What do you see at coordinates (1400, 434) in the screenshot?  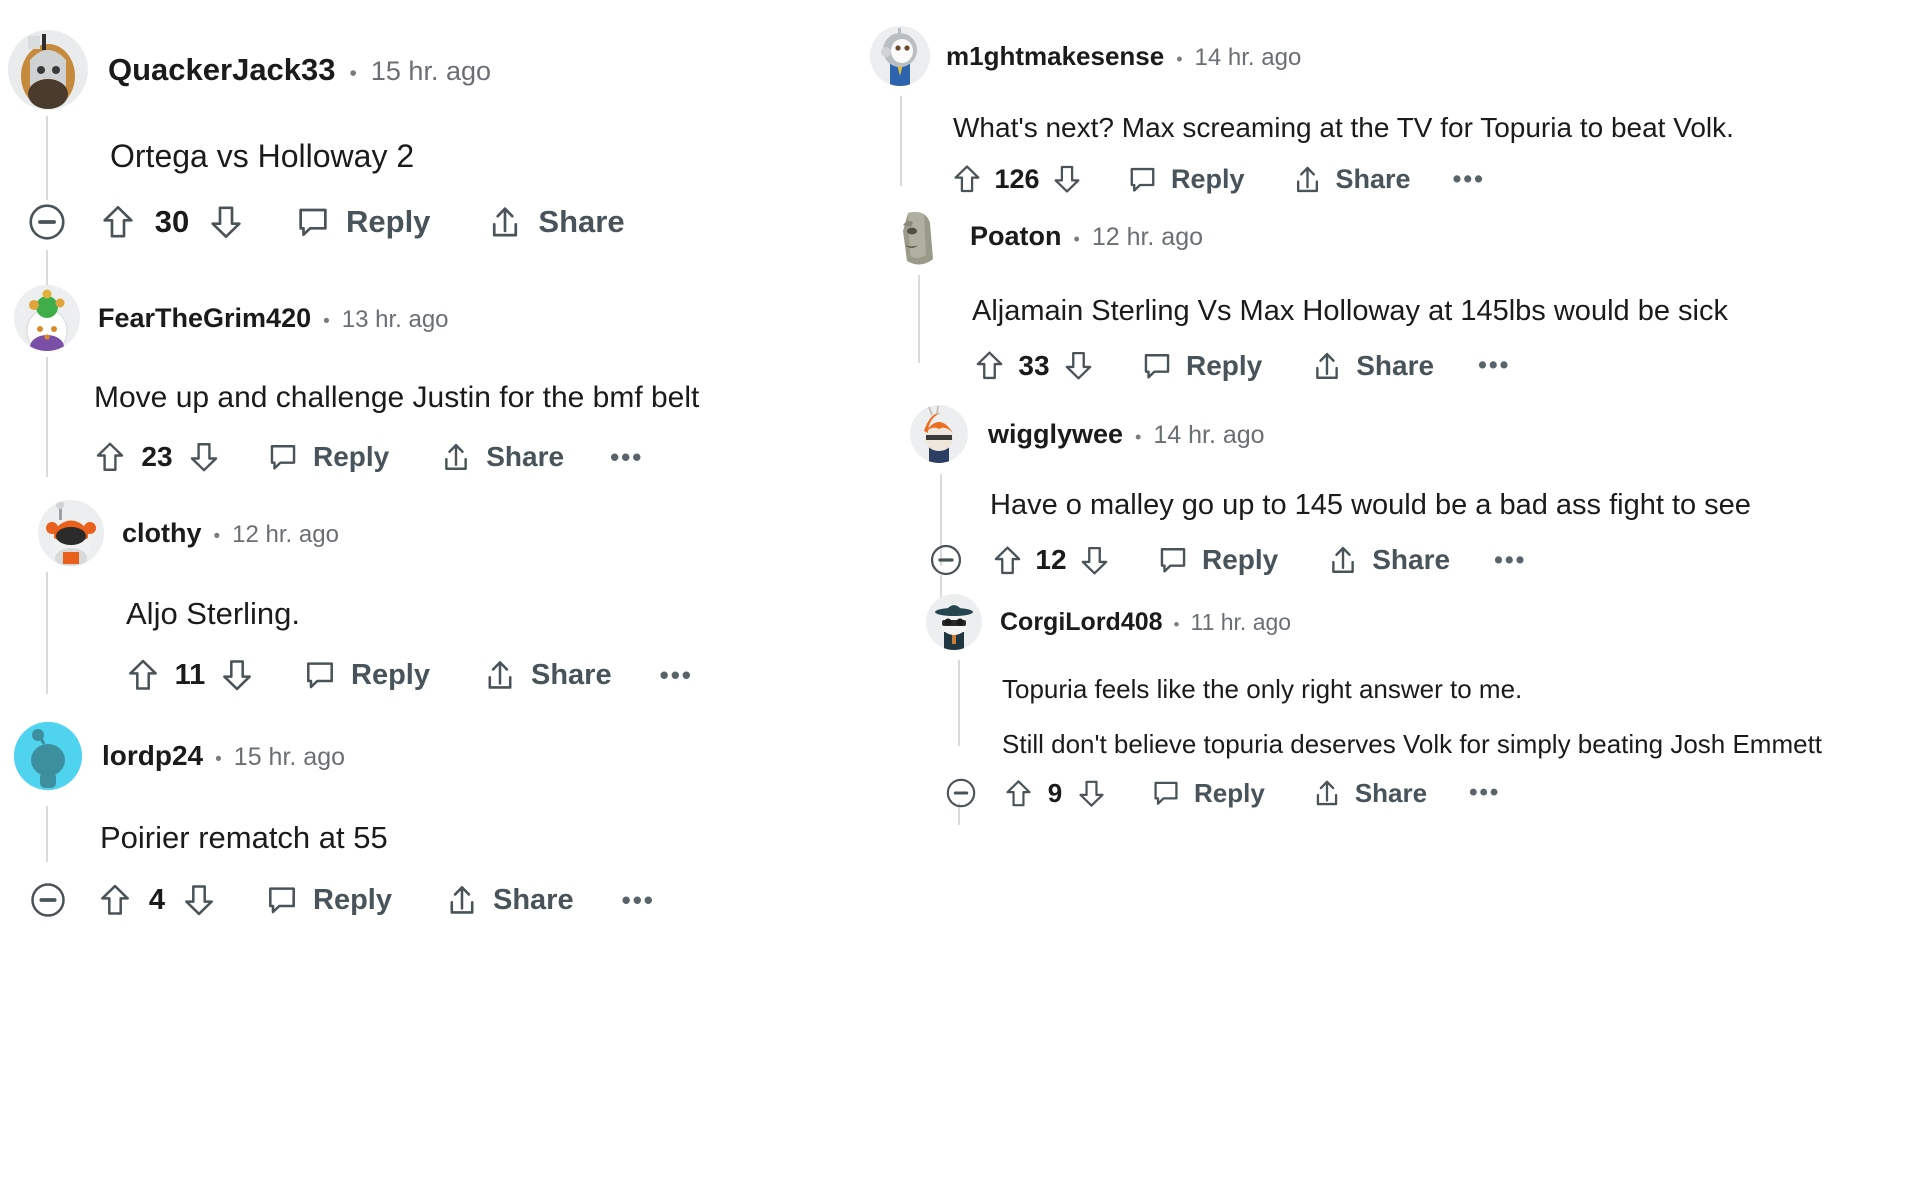 I see `comment-header: wigglywee • 14 hr. ago` at bounding box center [1400, 434].